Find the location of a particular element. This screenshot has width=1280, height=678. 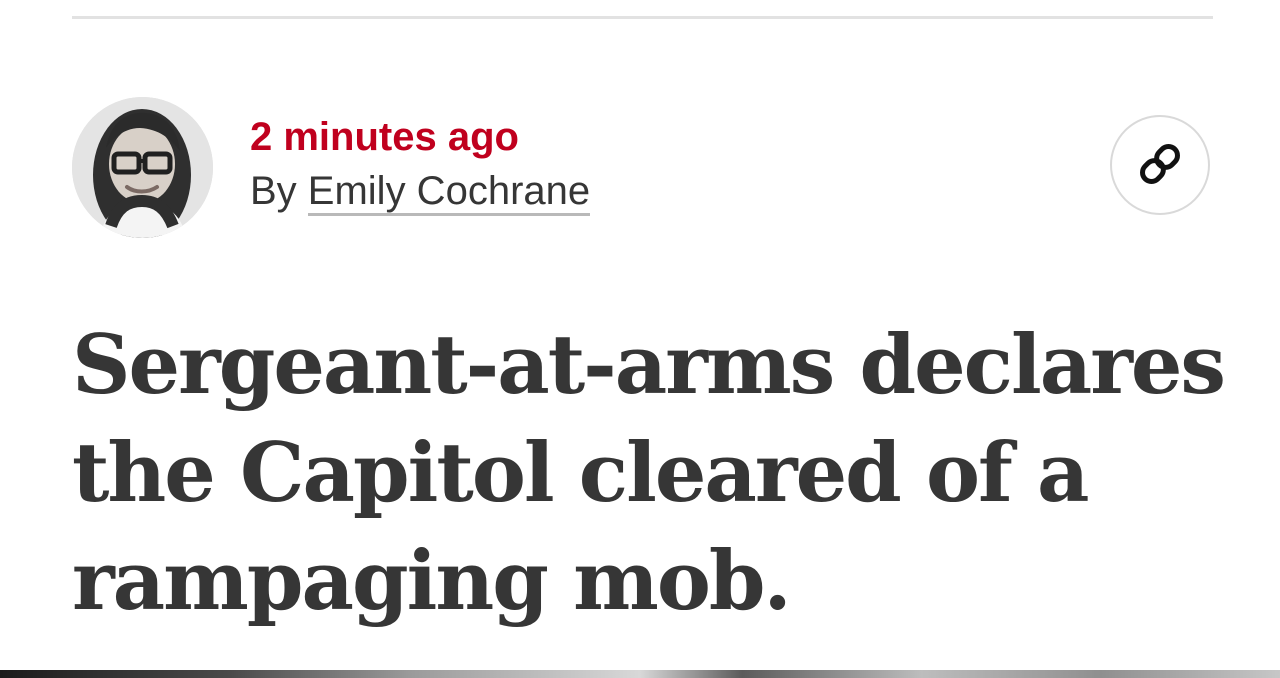

link-icon is located at coordinates (1160, 165).